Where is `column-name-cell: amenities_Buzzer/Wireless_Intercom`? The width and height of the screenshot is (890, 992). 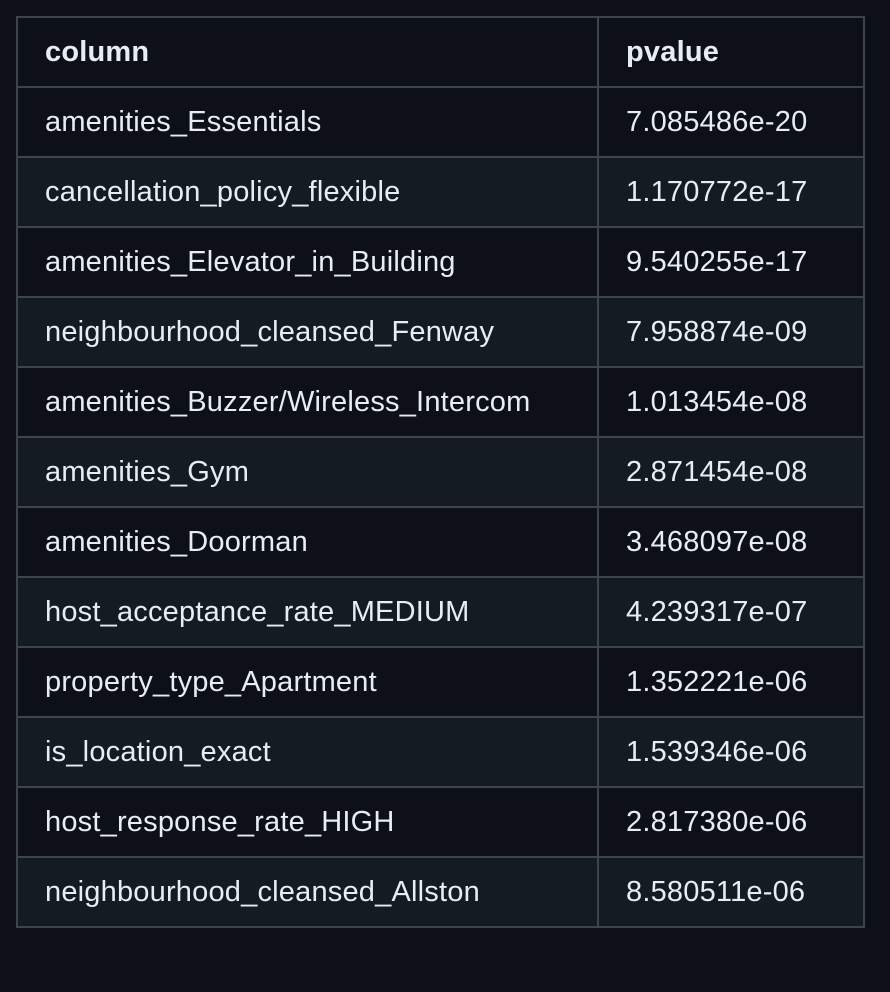
column-name-cell: amenities_Buzzer/Wireless_Intercom is located at coordinates (307, 402).